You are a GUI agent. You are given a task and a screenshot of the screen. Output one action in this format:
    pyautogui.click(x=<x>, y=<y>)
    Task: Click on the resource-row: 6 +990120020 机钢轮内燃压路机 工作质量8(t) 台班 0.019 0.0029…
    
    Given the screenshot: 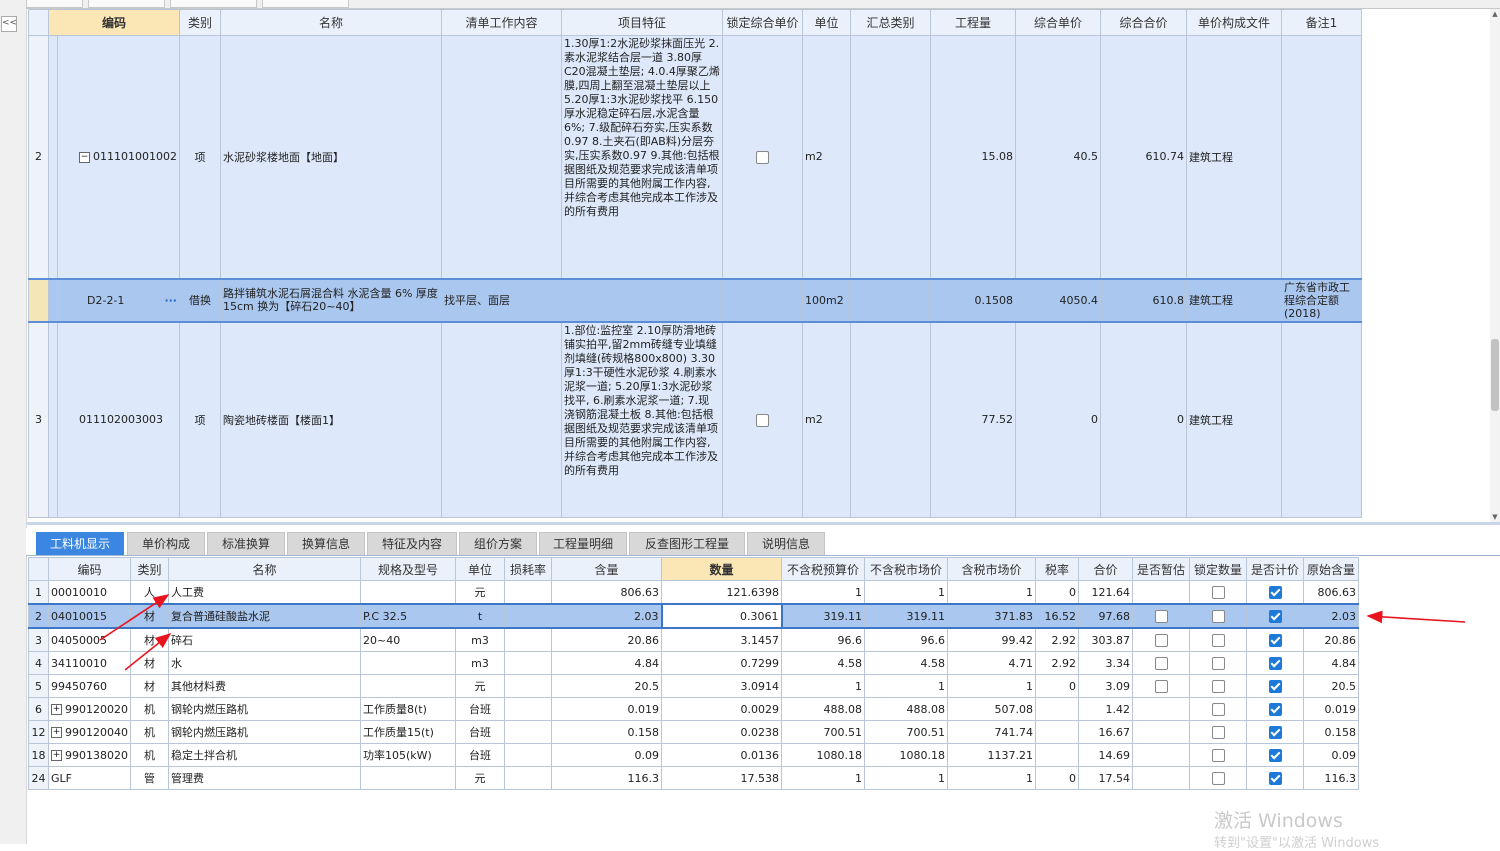 What is the action you would take?
    pyautogui.click(x=693, y=709)
    